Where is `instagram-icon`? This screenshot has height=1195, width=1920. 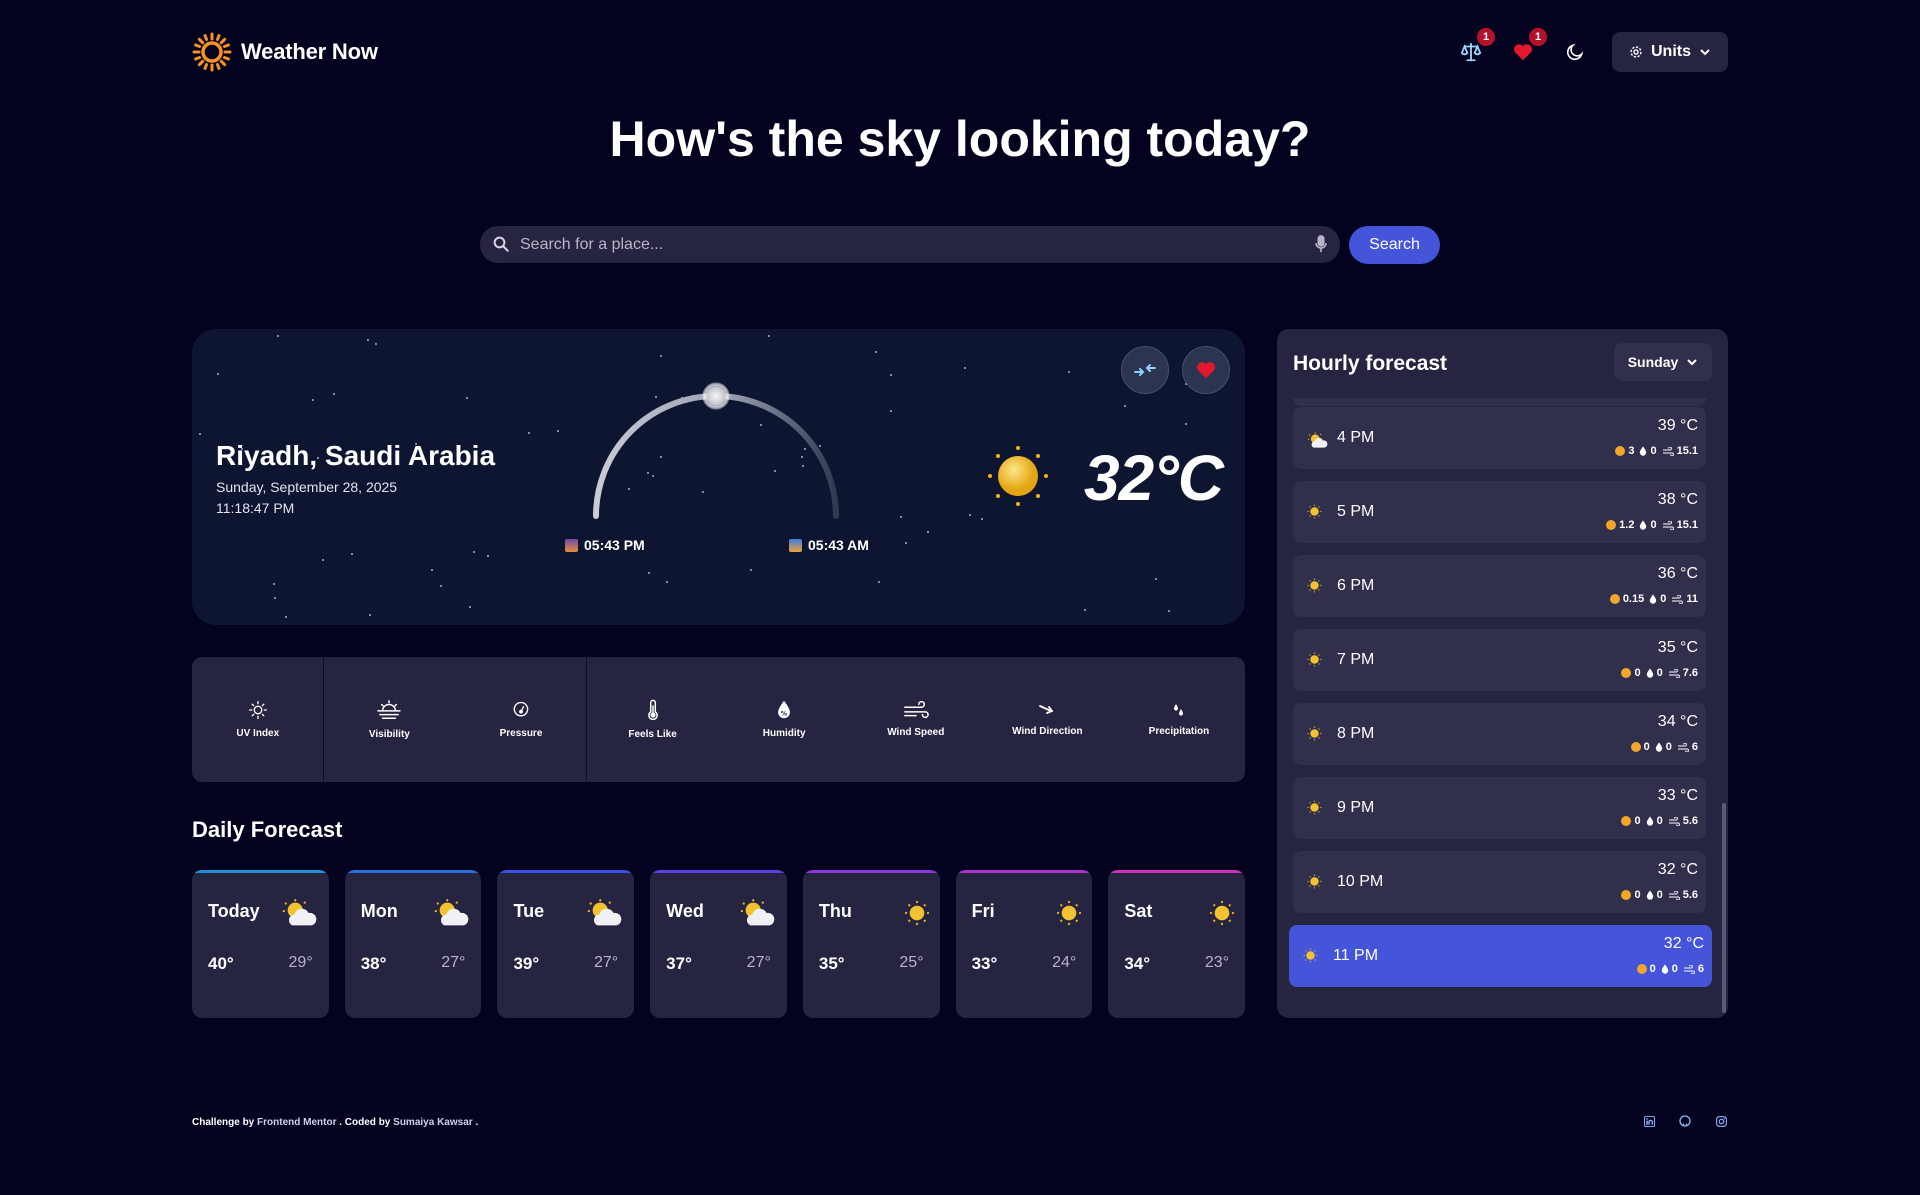 instagram-icon is located at coordinates (1721, 1121).